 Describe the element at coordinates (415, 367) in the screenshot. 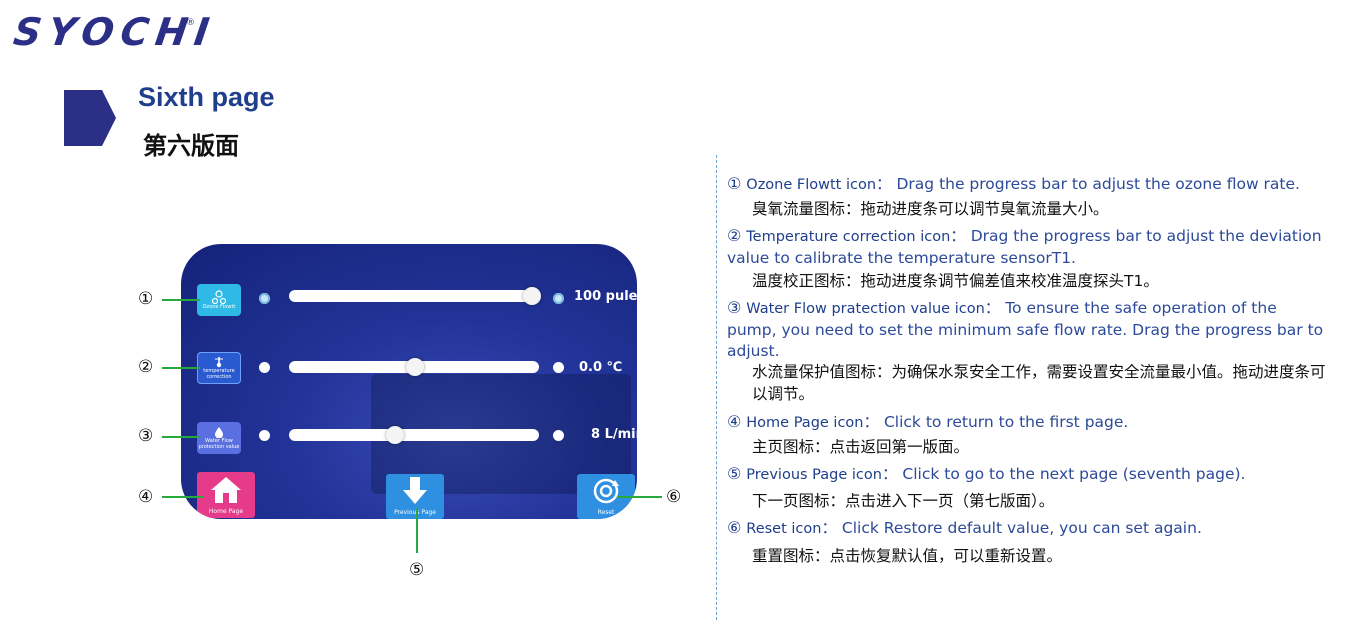

I see `temperature-slider-knob` at that location.